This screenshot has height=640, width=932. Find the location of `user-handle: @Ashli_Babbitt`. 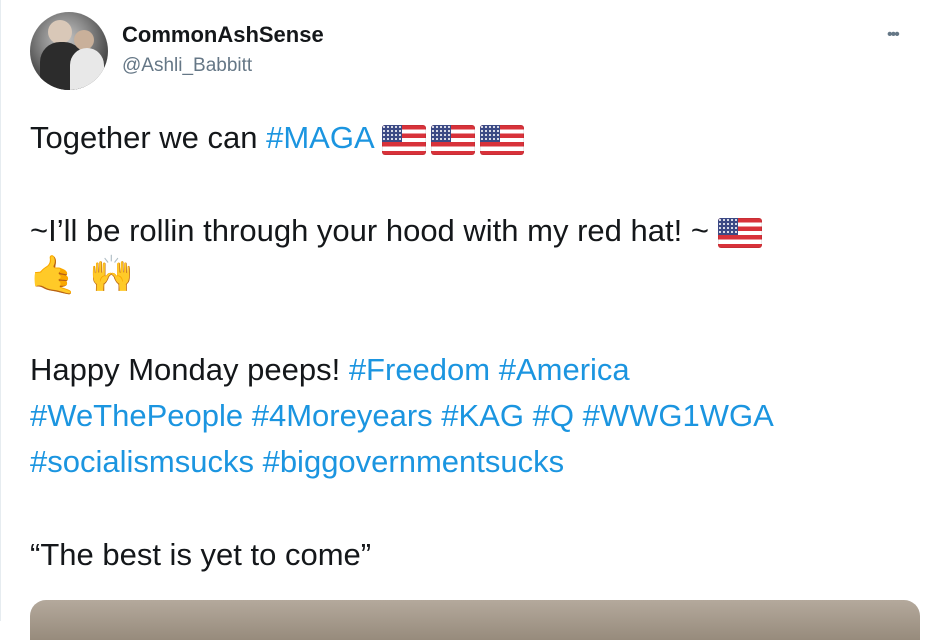

user-handle: @Ashli_Babbitt is located at coordinates (187, 66).